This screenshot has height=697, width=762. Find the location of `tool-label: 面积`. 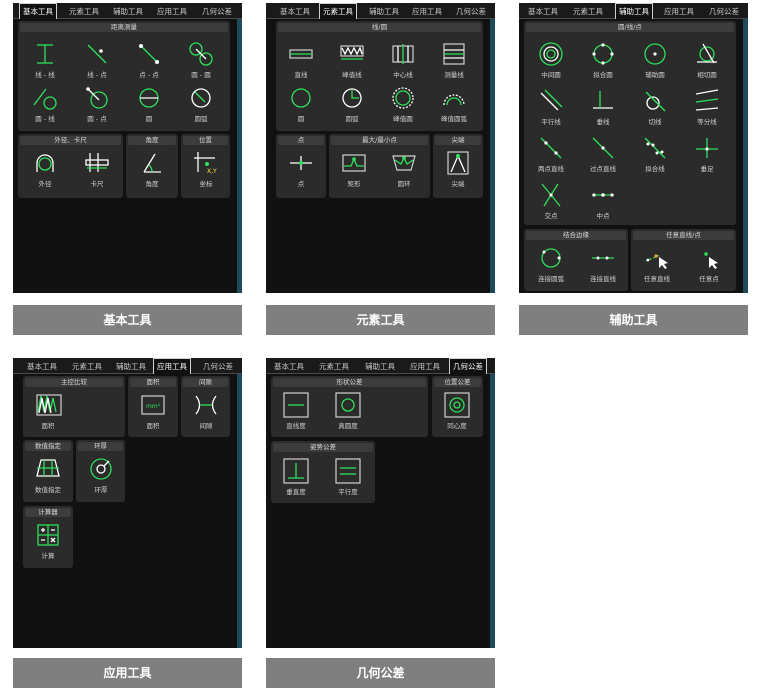

tool-label: 面积 is located at coordinates (153, 426).